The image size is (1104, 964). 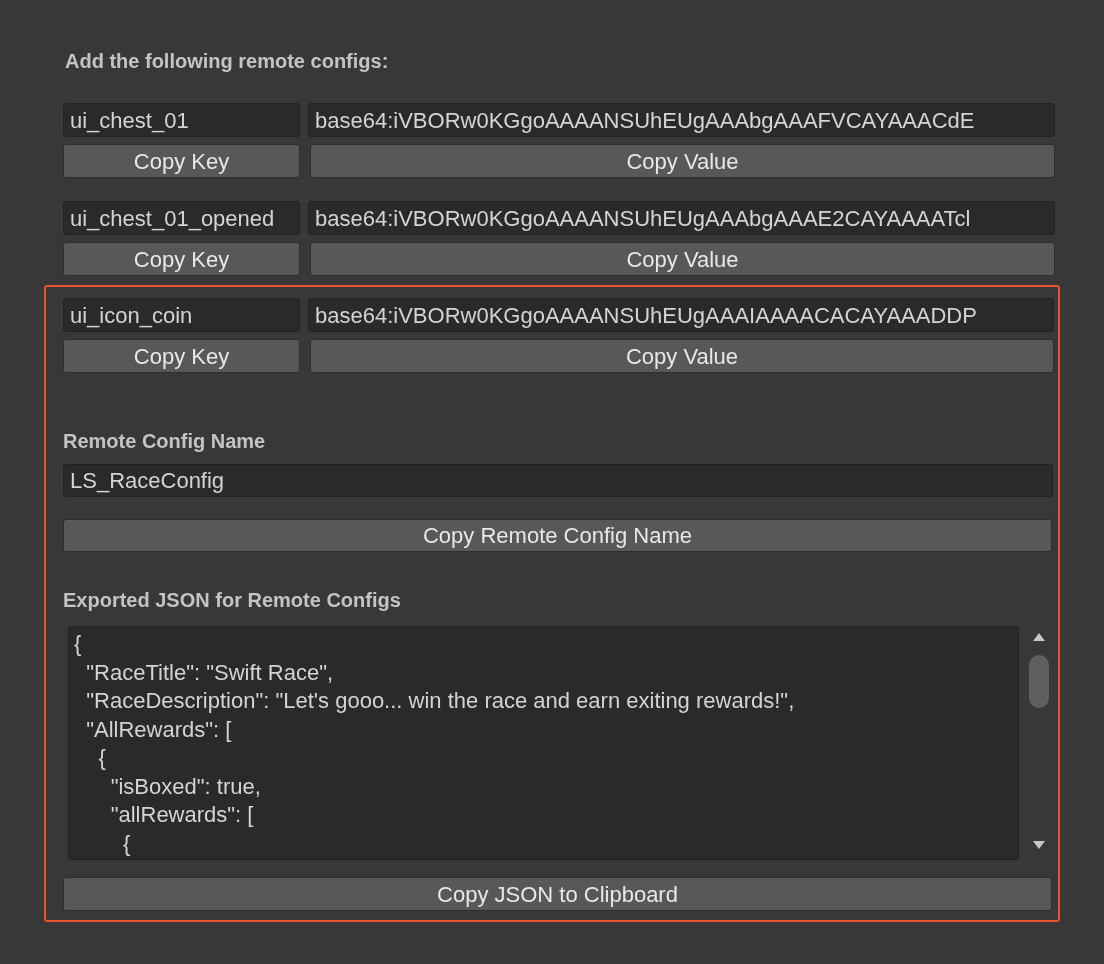 What do you see at coordinates (681, 218) in the screenshot?
I see `value-field: base64:iVBORw0KGgoAAAANSUhEUgAAAbgAAAE2CAYAAAATcl` at bounding box center [681, 218].